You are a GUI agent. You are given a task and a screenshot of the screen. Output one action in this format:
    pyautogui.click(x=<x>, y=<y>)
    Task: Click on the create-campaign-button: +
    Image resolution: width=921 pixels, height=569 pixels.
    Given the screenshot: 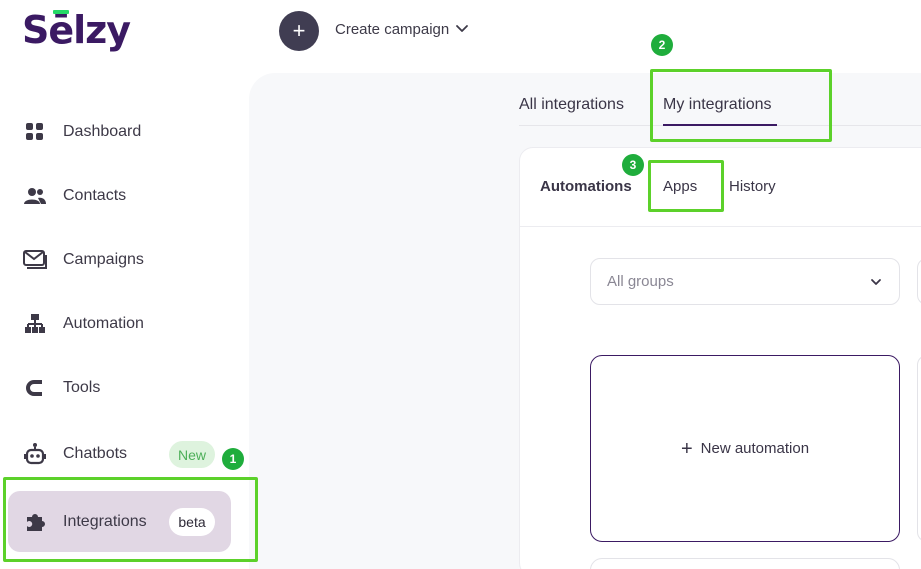 What is the action you would take?
    pyautogui.click(x=299, y=31)
    